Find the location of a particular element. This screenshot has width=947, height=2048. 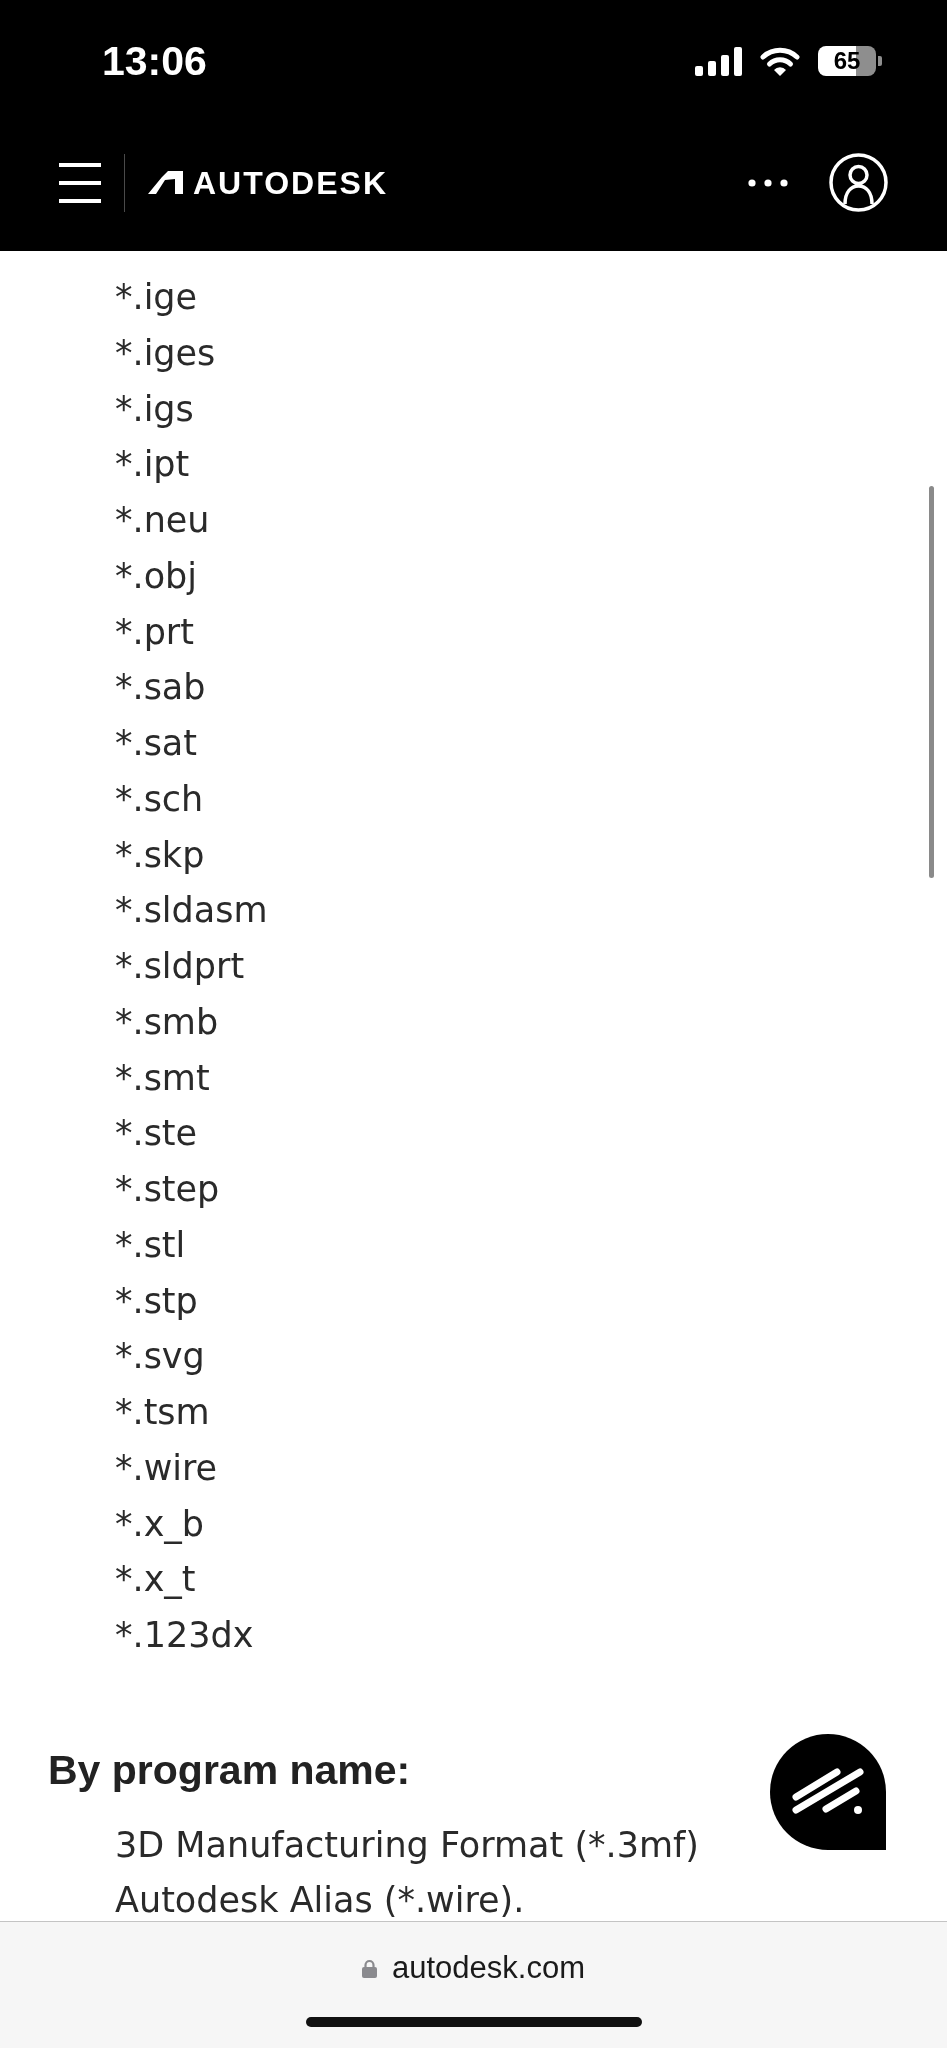

file-extension: *.sldprt is located at coordinates (180, 966).